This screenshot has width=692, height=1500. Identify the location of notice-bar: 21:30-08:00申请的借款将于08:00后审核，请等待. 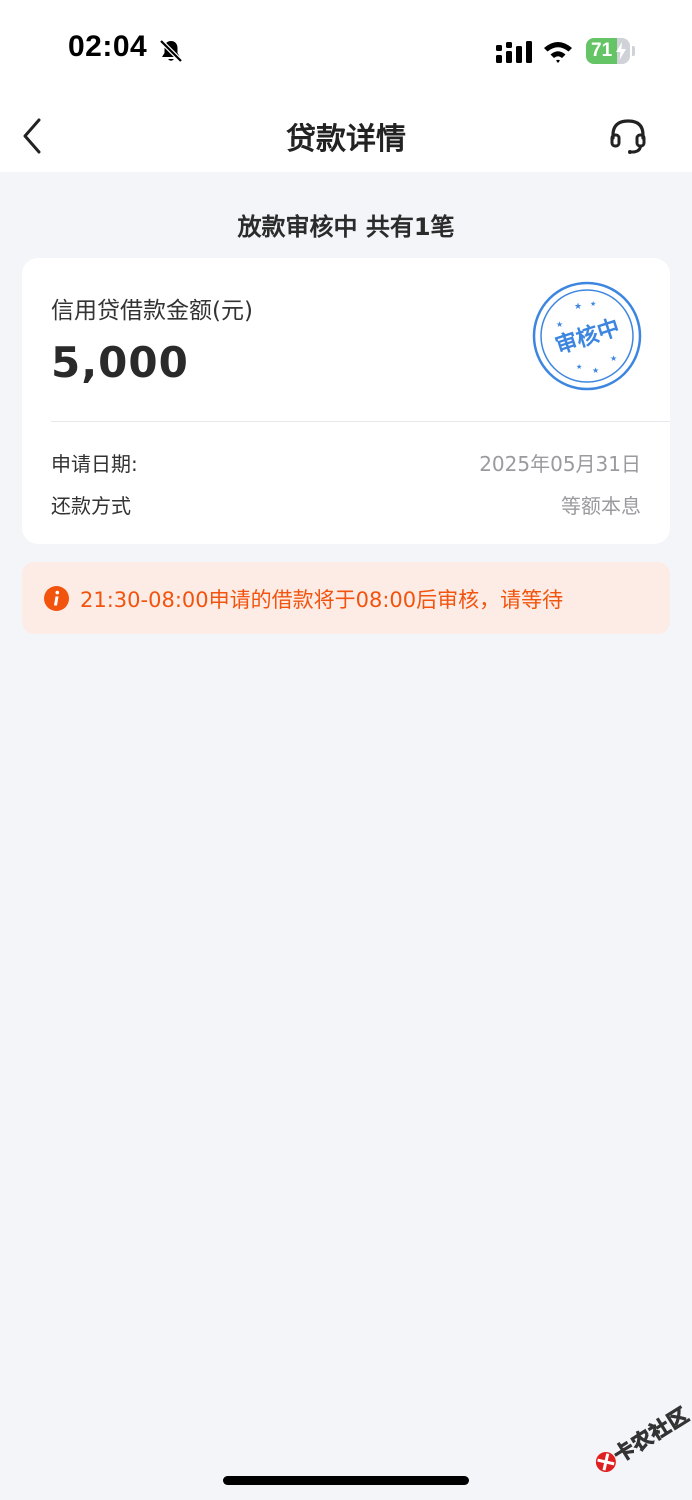
(346, 598).